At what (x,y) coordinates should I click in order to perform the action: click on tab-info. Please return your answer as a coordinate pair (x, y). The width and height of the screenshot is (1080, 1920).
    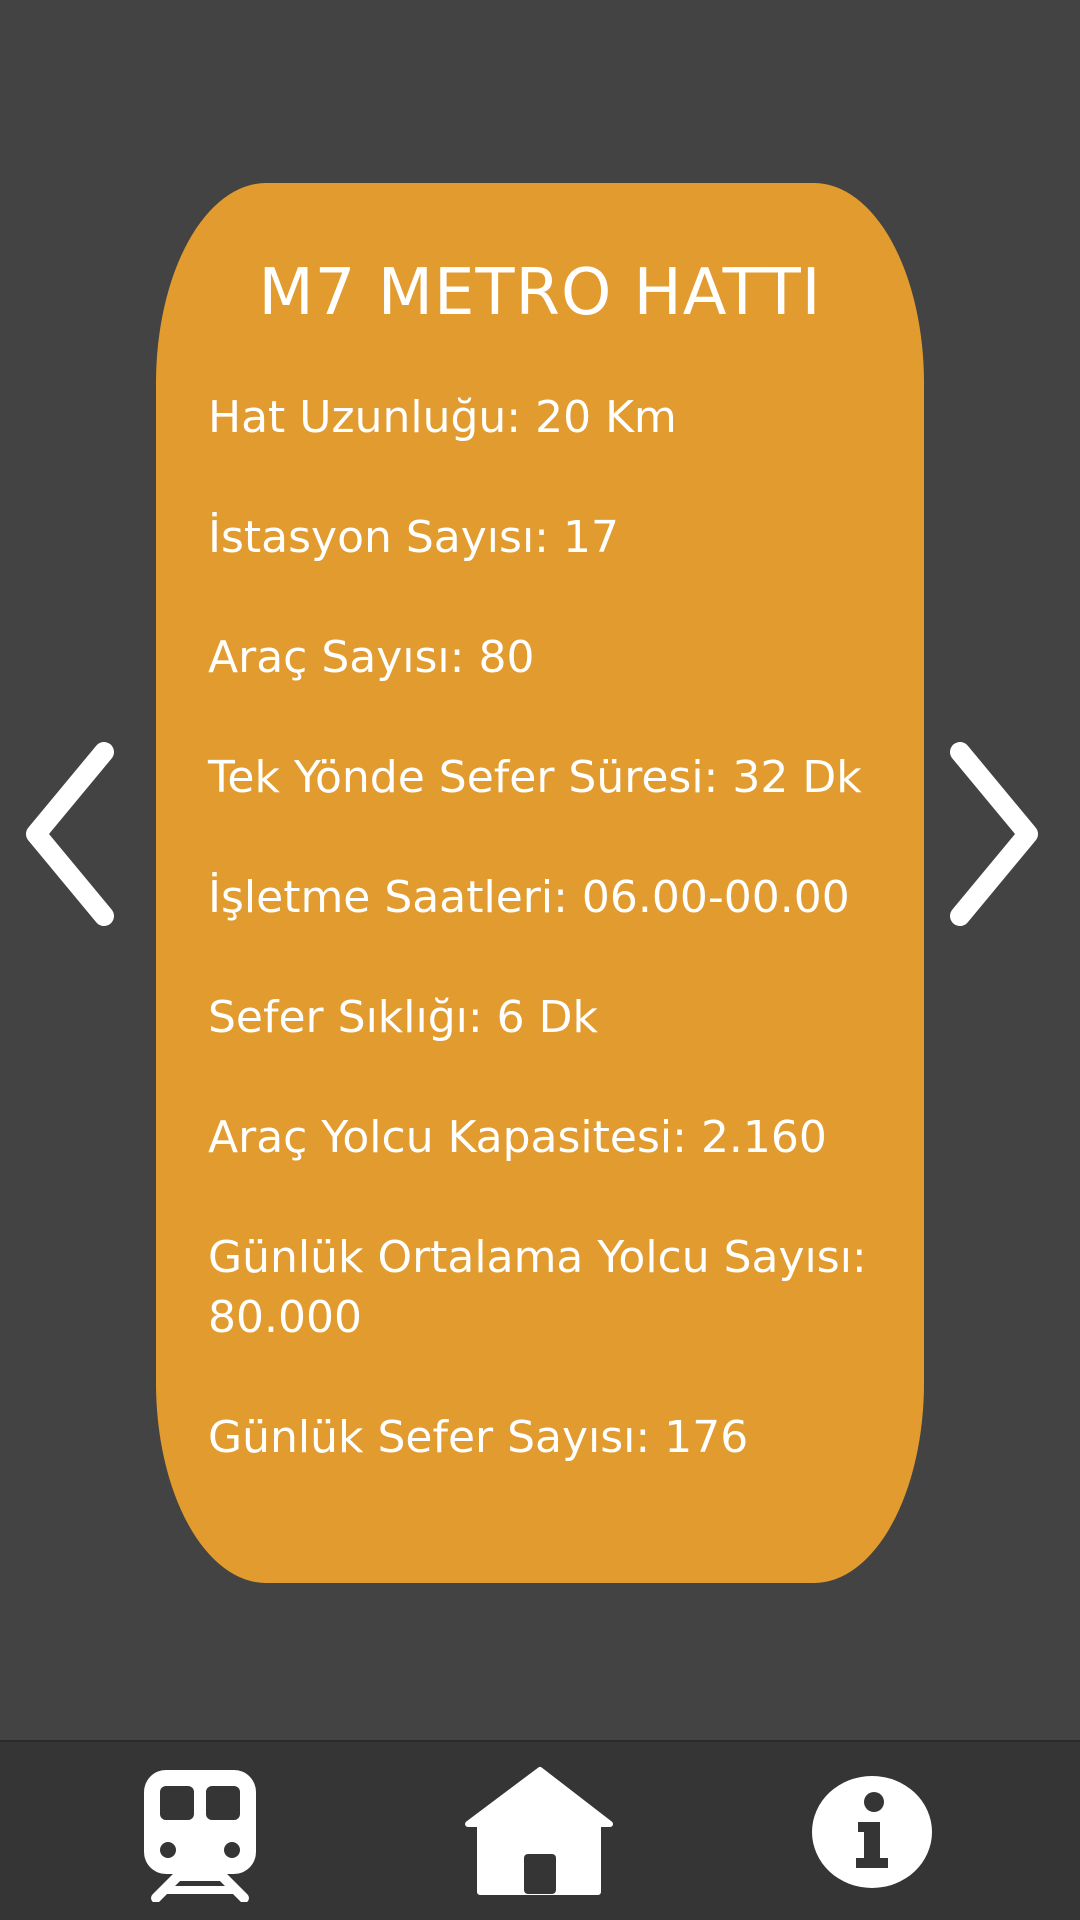
    Looking at the image, I should click on (872, 1832).